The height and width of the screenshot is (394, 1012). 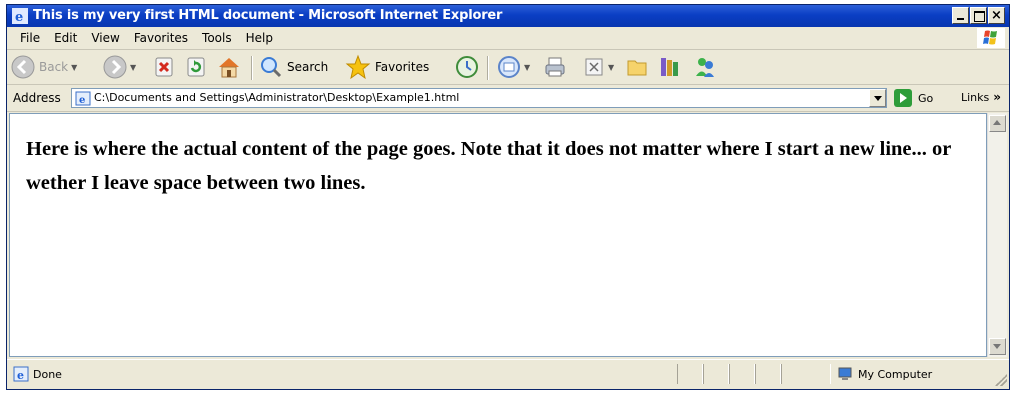 I want to click on edit-button: ▼, so click(x=598, y=67).